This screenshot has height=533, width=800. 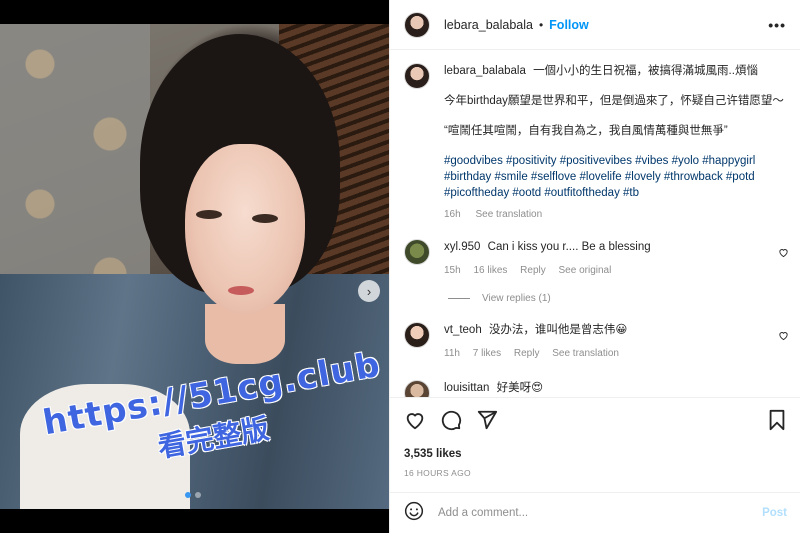 What do you see at coordinates (462, 247) in the screenshot?
I see `comment-username: xyl.950` at bounding box center [462, 247].